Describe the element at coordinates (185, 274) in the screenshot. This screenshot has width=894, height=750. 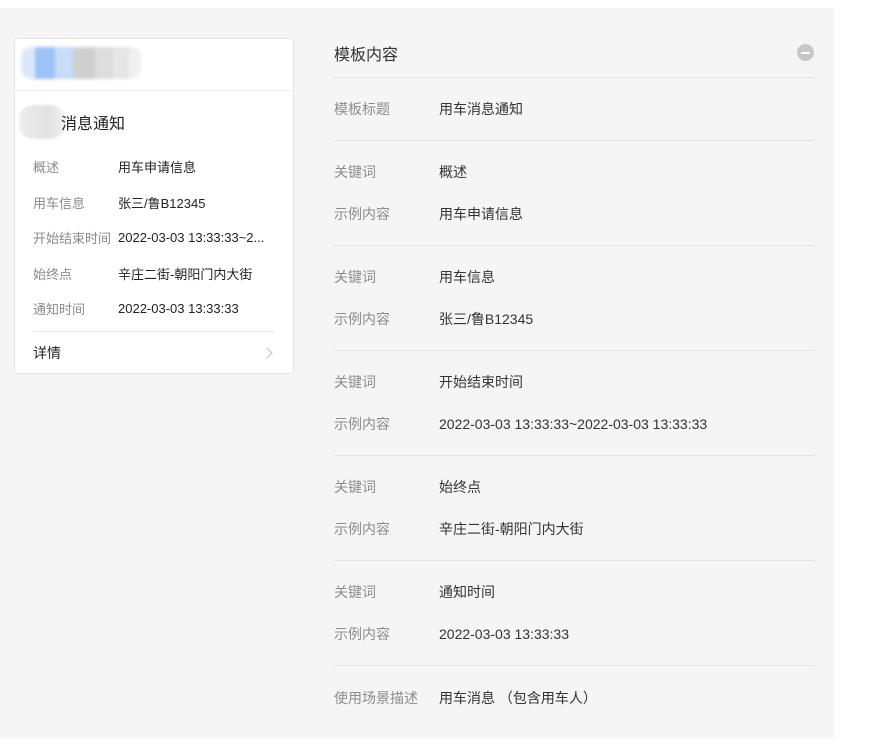
I see `preview-field-value: 辛庄二街-朝阳门内大街` at that location.